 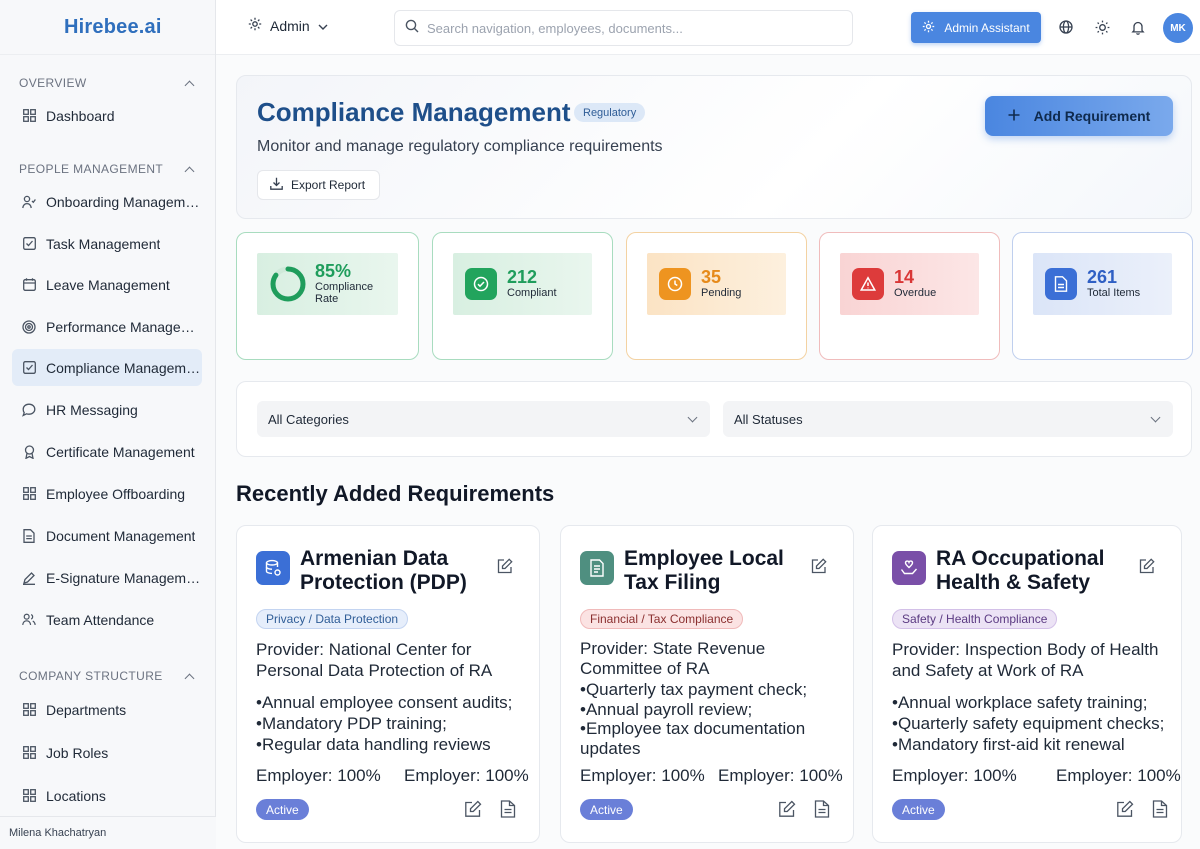 I want to click on stat-inner: 85% Compliance Rate, so click(x=327, y=284).